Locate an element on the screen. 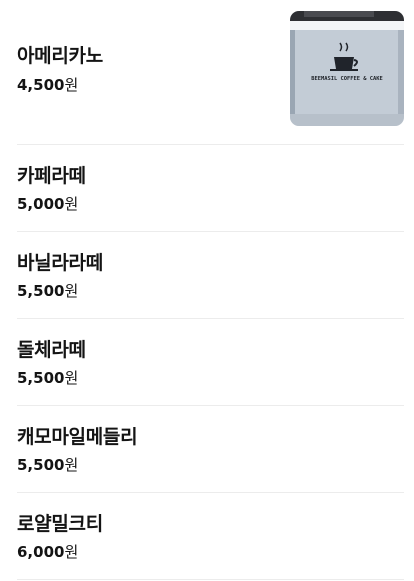  menu-item-price: 6,000원 is located at coordinates (47, 551).